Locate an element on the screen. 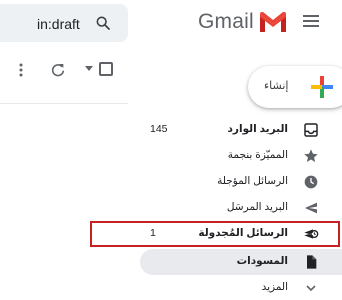 This screenshot has width=342, height=300. nav-item-starred: المميّزة بنجمة is located at coordinates (241, 156).